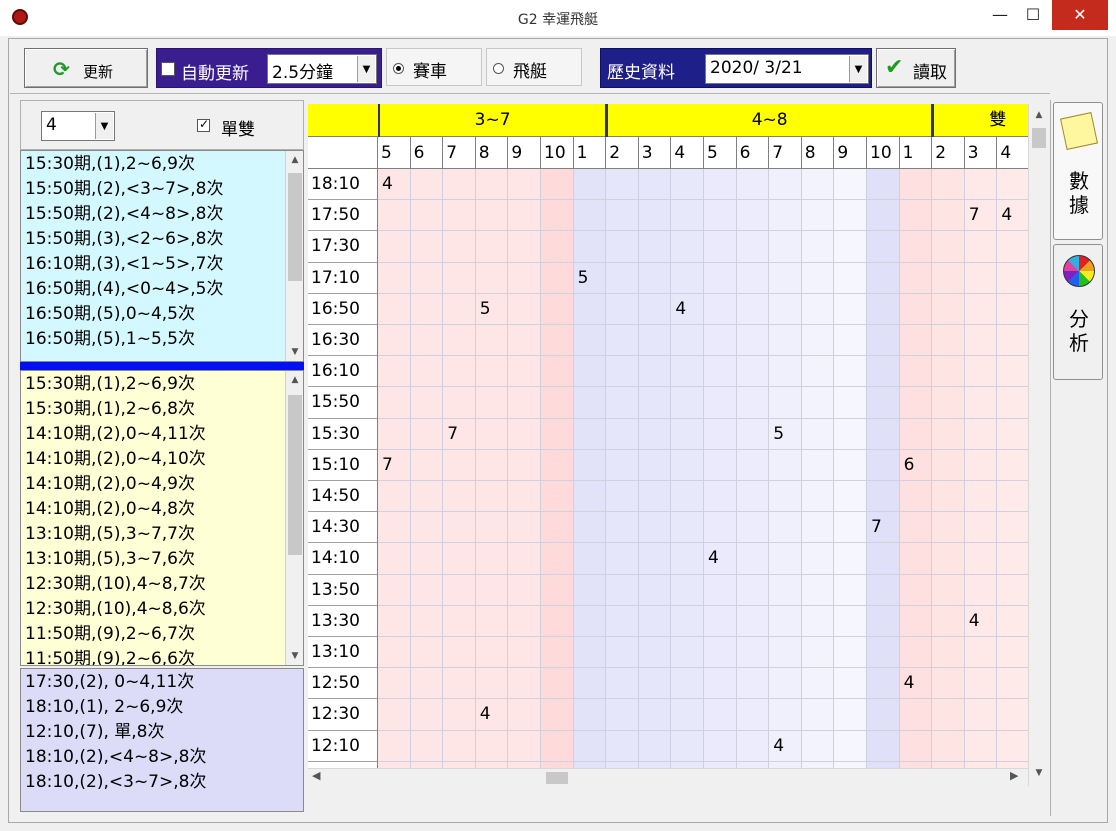 This screenshot has height=831, width=1116. I want to click on list-item: 17:30,(2), 0~4,11次, so click(109, 682).